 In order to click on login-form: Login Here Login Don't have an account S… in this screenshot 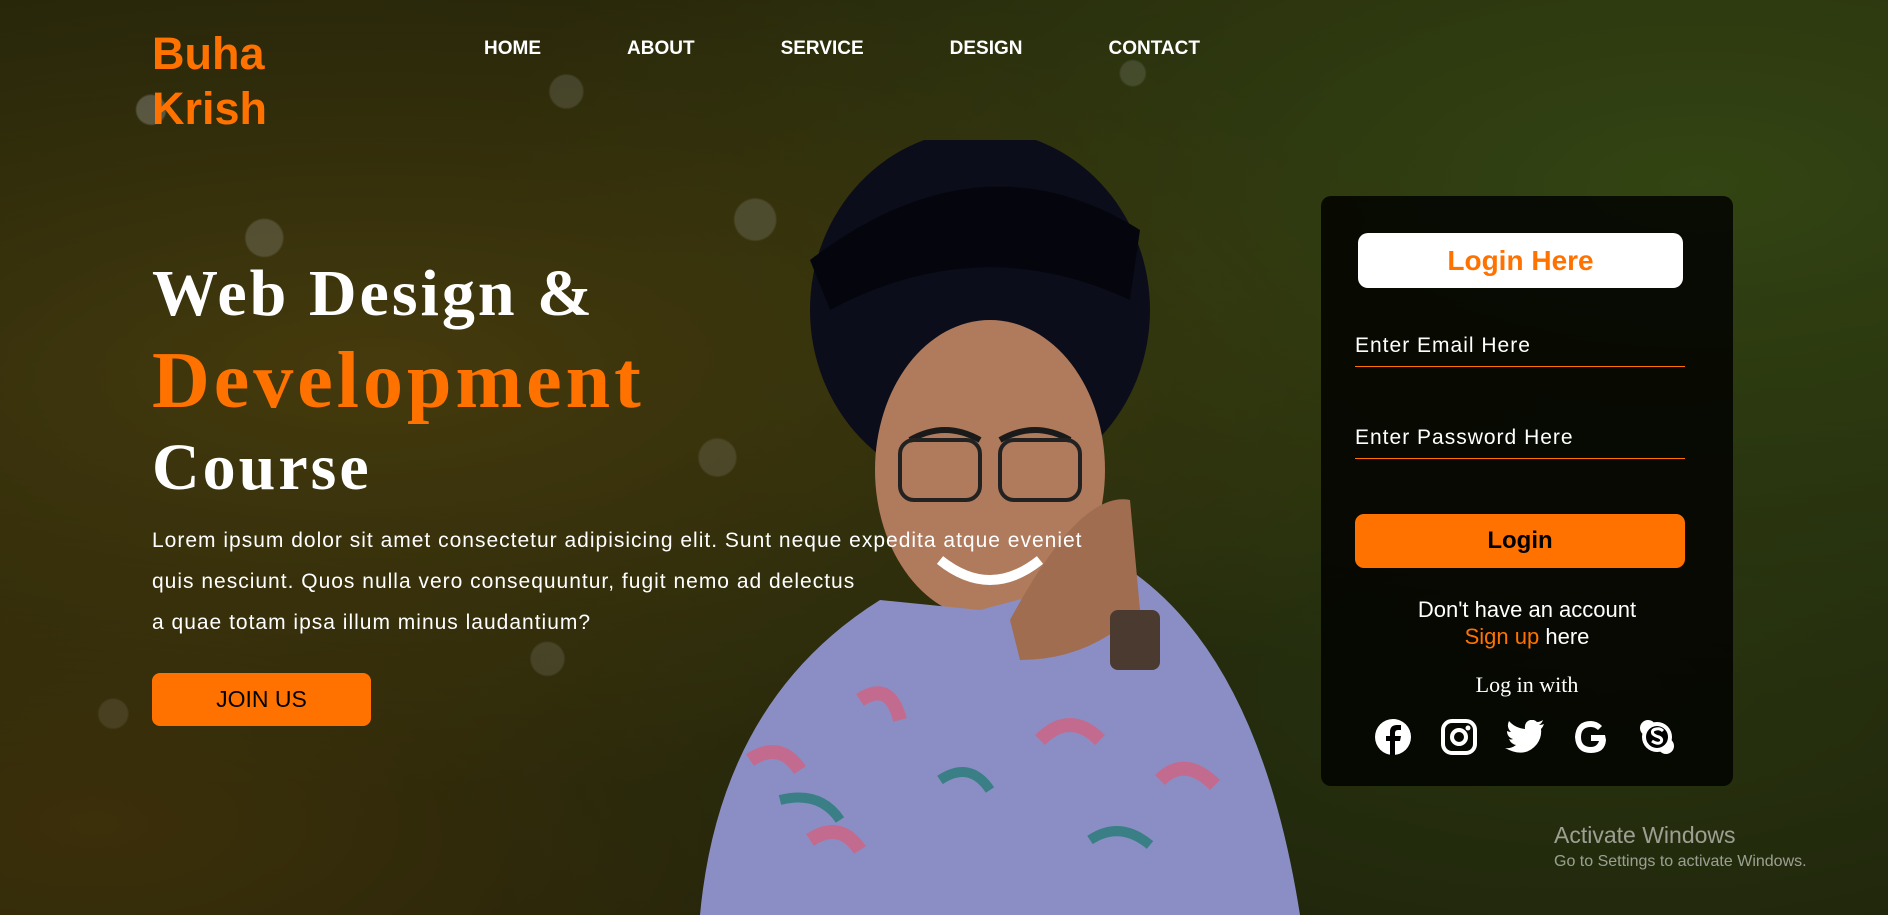, I will do `click(1527, 491)`.